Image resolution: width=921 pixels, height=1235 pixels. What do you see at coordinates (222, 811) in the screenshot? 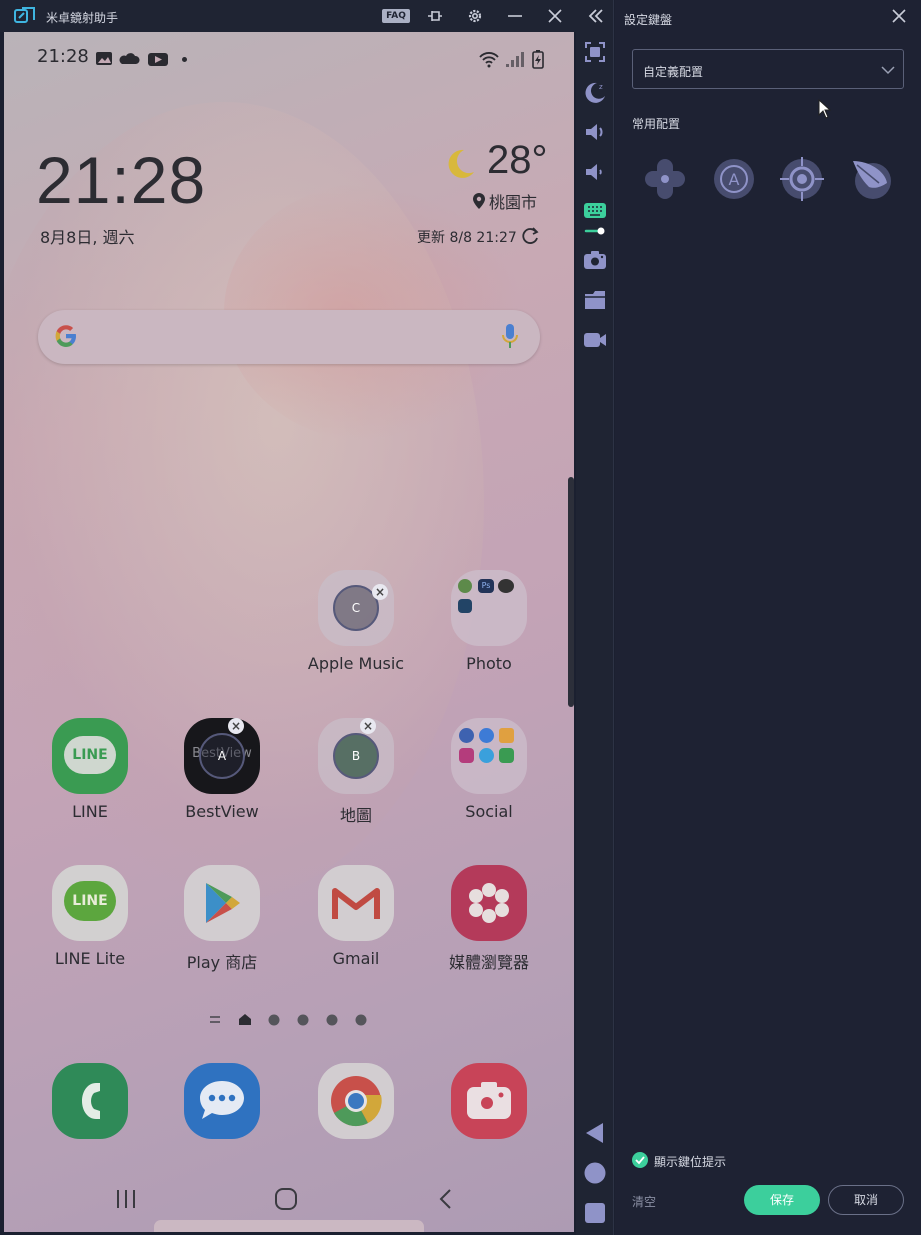
I see `app-label: BestView` at bounding box center [222, 811].